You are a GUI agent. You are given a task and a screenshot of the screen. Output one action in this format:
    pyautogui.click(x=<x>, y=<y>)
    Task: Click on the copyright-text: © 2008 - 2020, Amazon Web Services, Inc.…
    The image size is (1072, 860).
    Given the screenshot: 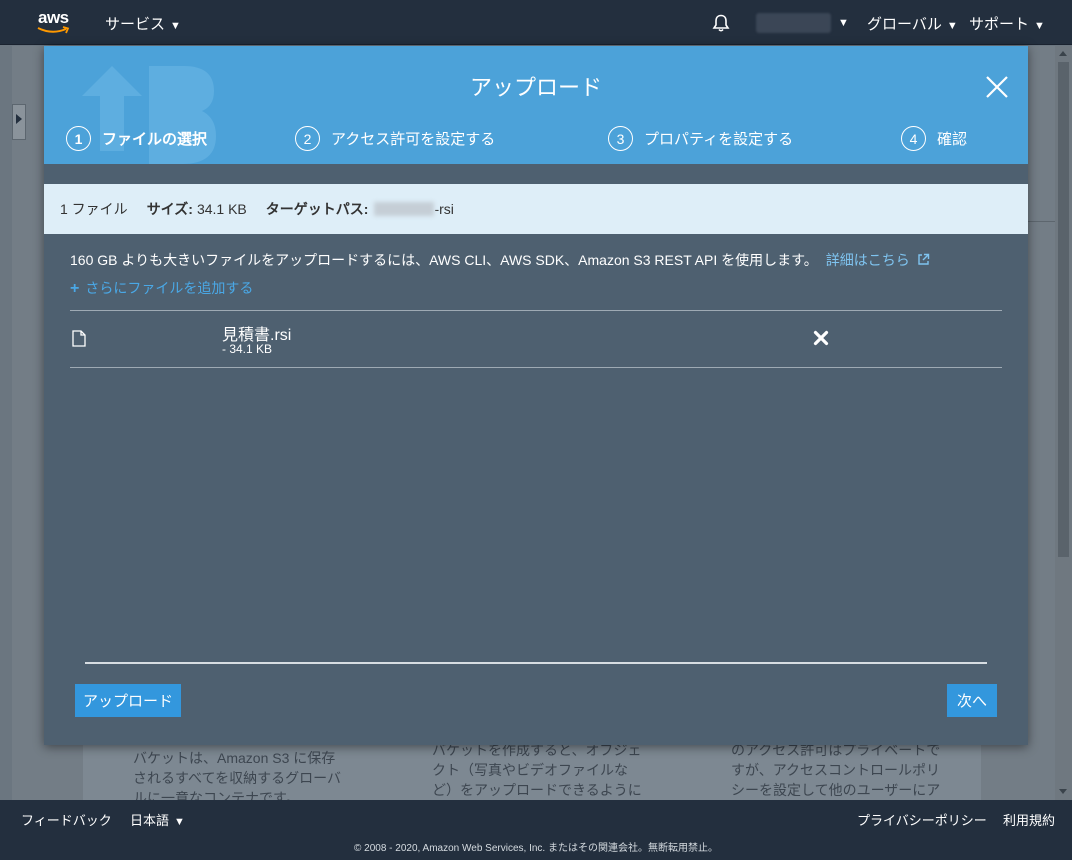 What is the action you would take?
    pyautogui.click(x=536, y=848)
    